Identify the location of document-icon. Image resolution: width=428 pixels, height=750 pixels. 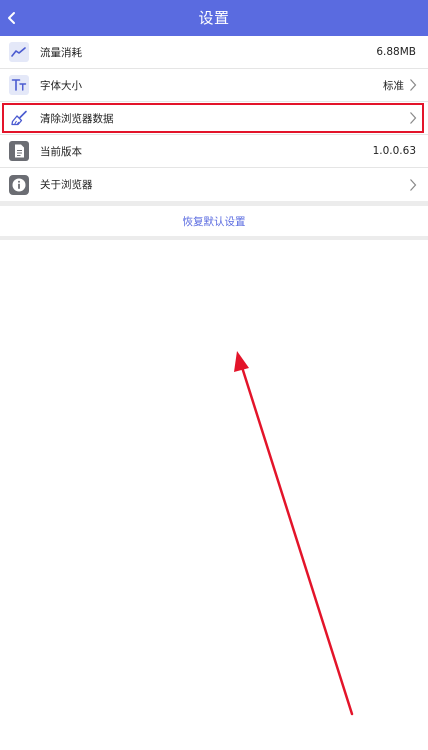
(19, 151).